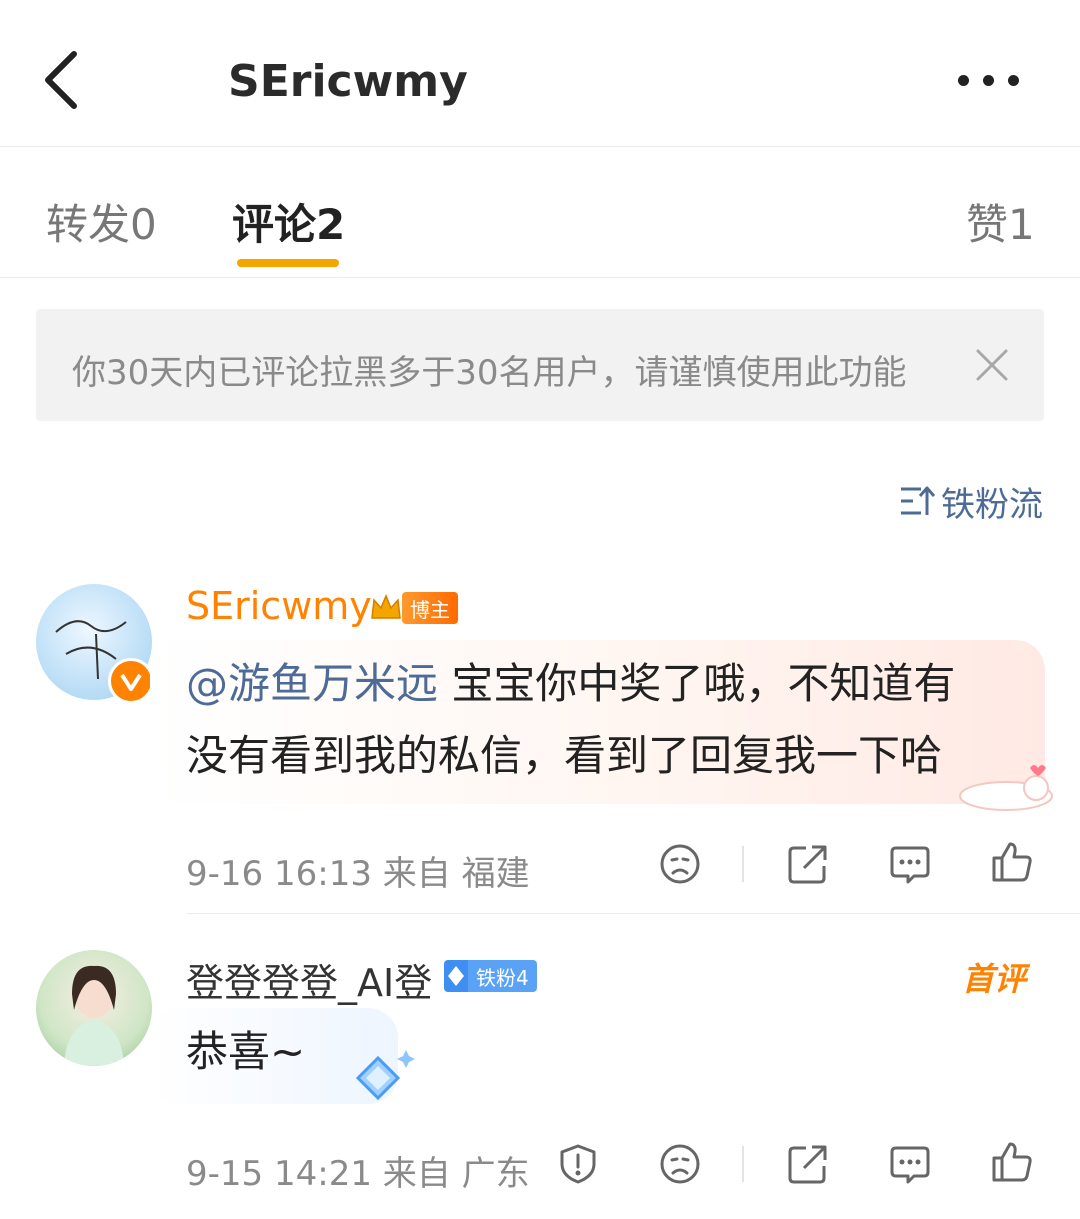 The image size is (1080, 1219). Describe the element at coordinates (578, 1164) in the screenshot. I see `report-icon` at that location.